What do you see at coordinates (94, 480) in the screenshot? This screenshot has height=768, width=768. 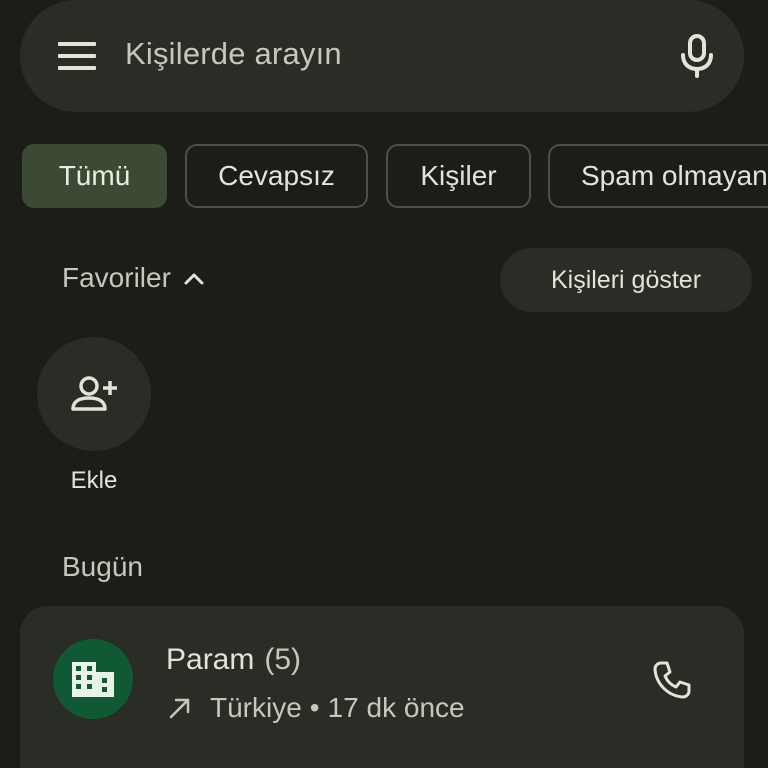 I see `add-favorite-label: Ekle` at bounding box center [94, 480].